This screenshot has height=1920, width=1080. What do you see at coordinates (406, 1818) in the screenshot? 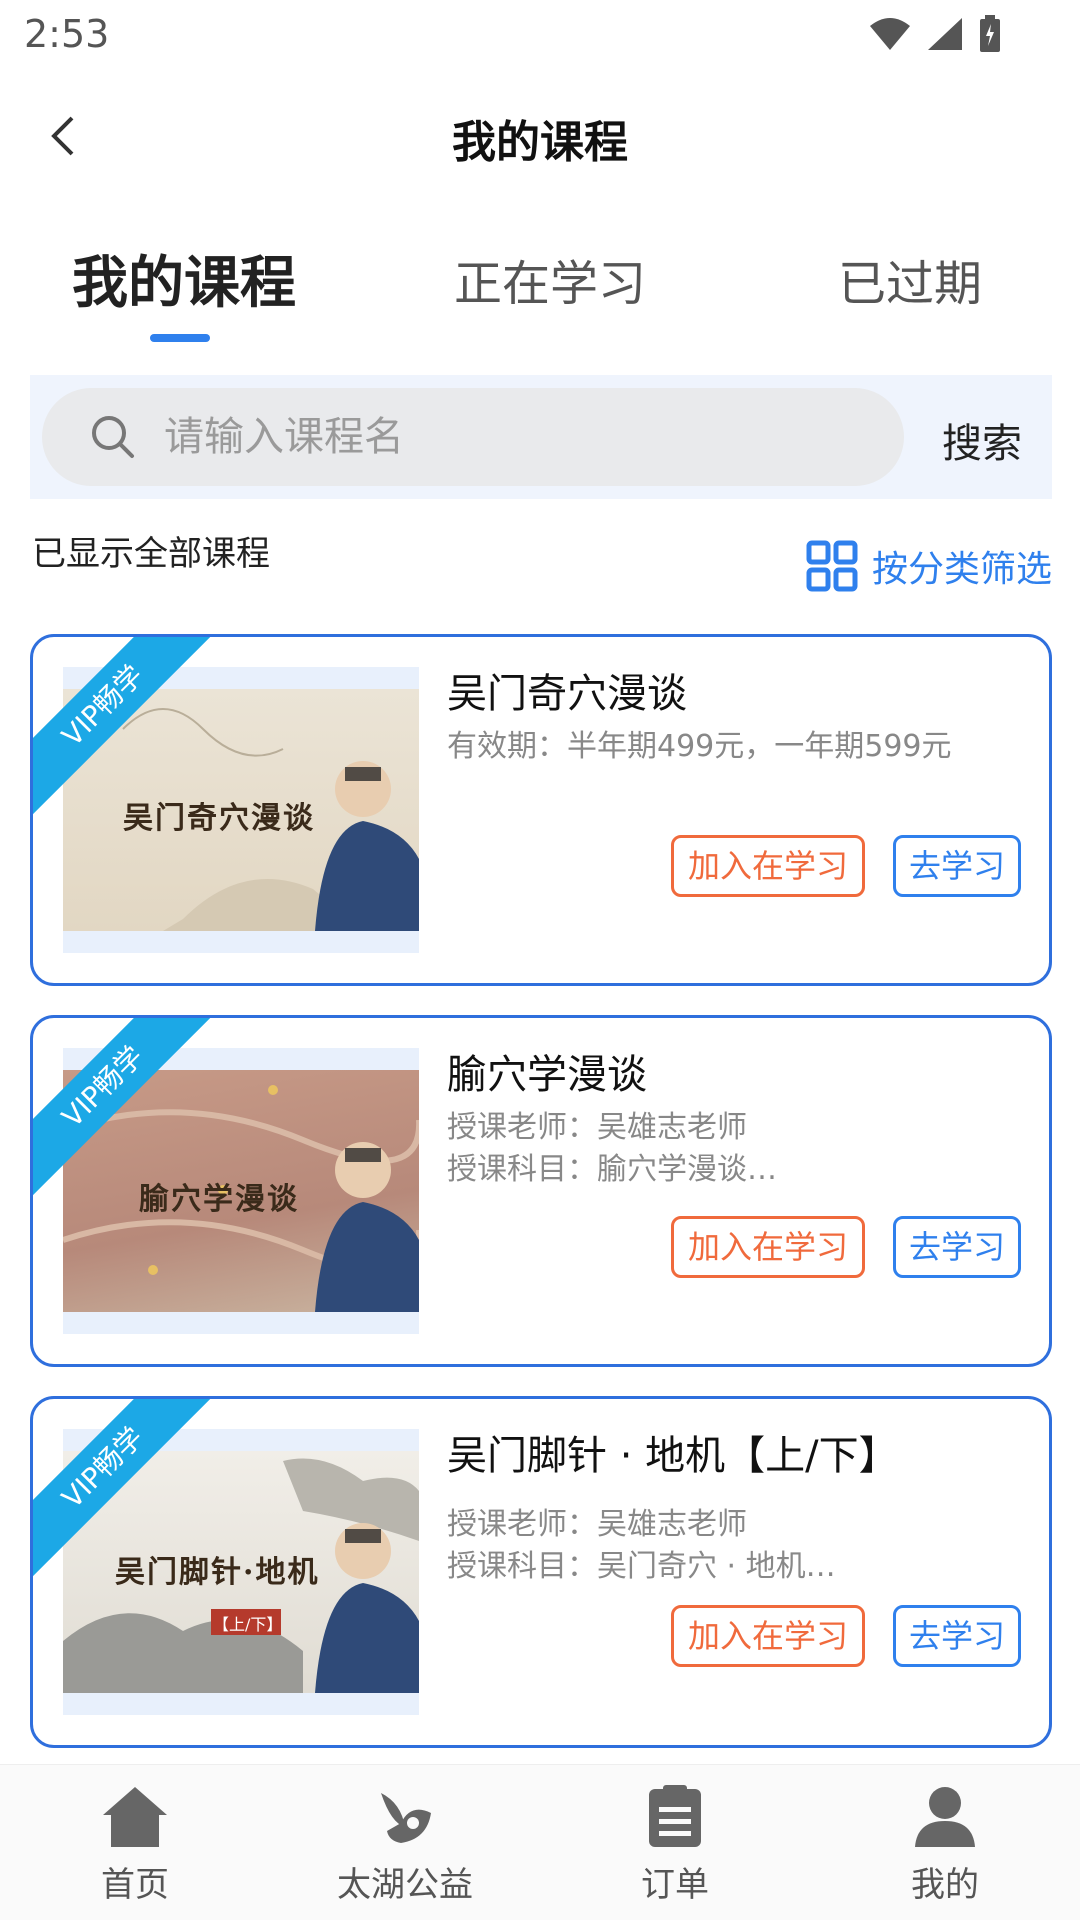
I see `charity-icon` at bounding box center [406, 1818].